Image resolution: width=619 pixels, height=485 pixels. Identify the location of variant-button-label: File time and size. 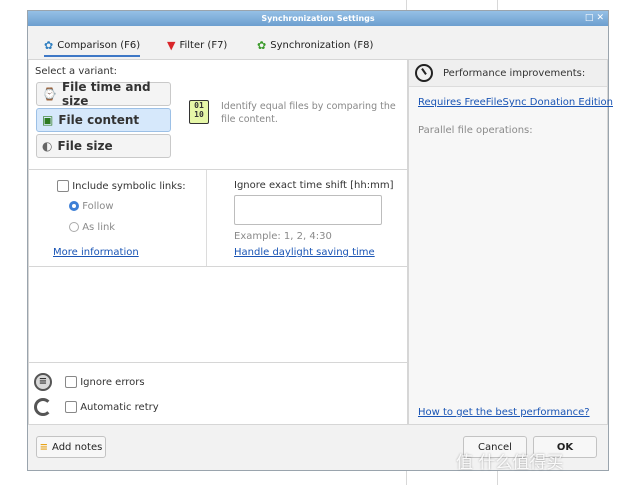
(106, 94).